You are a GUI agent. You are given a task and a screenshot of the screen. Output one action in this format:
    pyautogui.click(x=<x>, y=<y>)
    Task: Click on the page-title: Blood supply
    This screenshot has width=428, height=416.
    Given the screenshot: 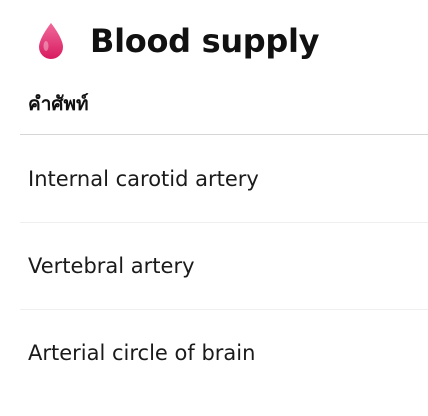 What is the action you would take?
    pyautogui.click(x=205, y=41)
    